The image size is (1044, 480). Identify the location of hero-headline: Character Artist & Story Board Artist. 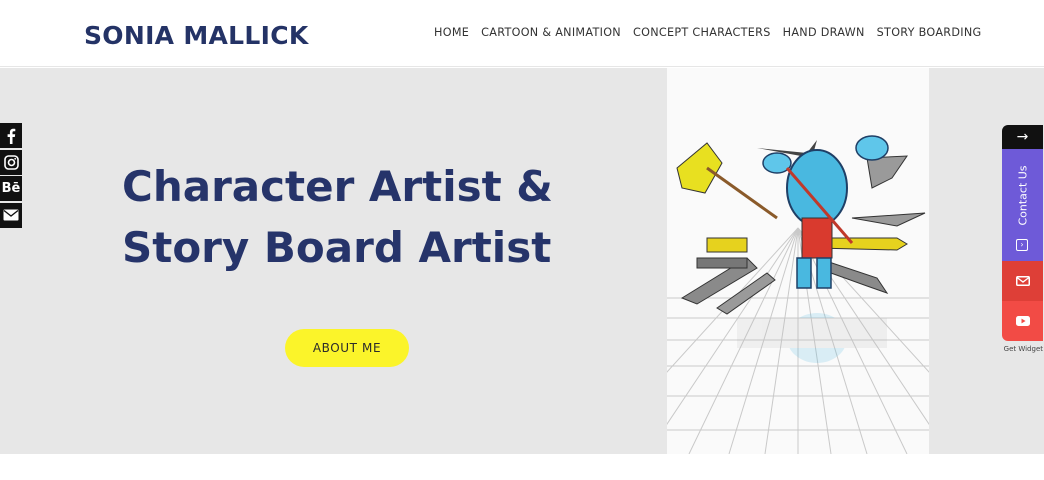
(357, 217).